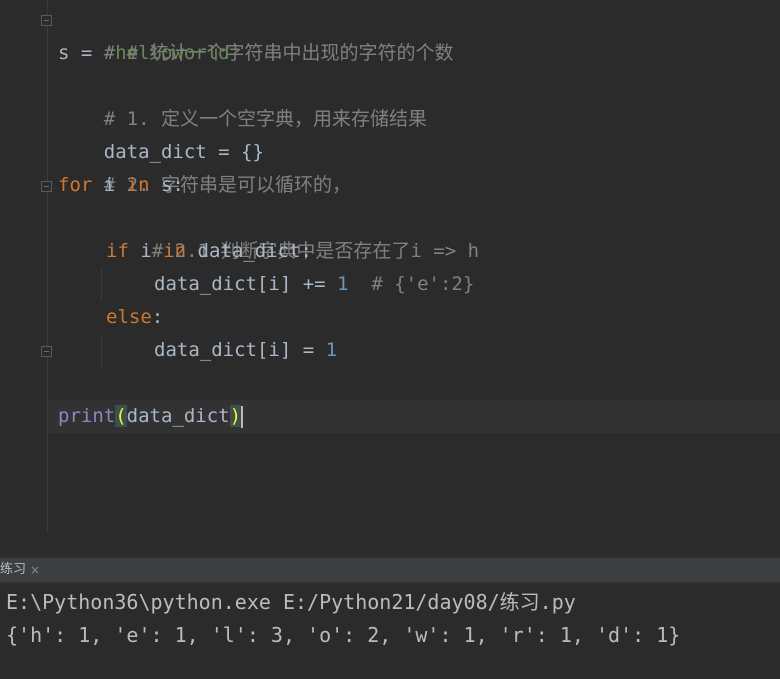 This screenshot has width=780, height=679. I want to click on code-line: else:, so click(134, 317).